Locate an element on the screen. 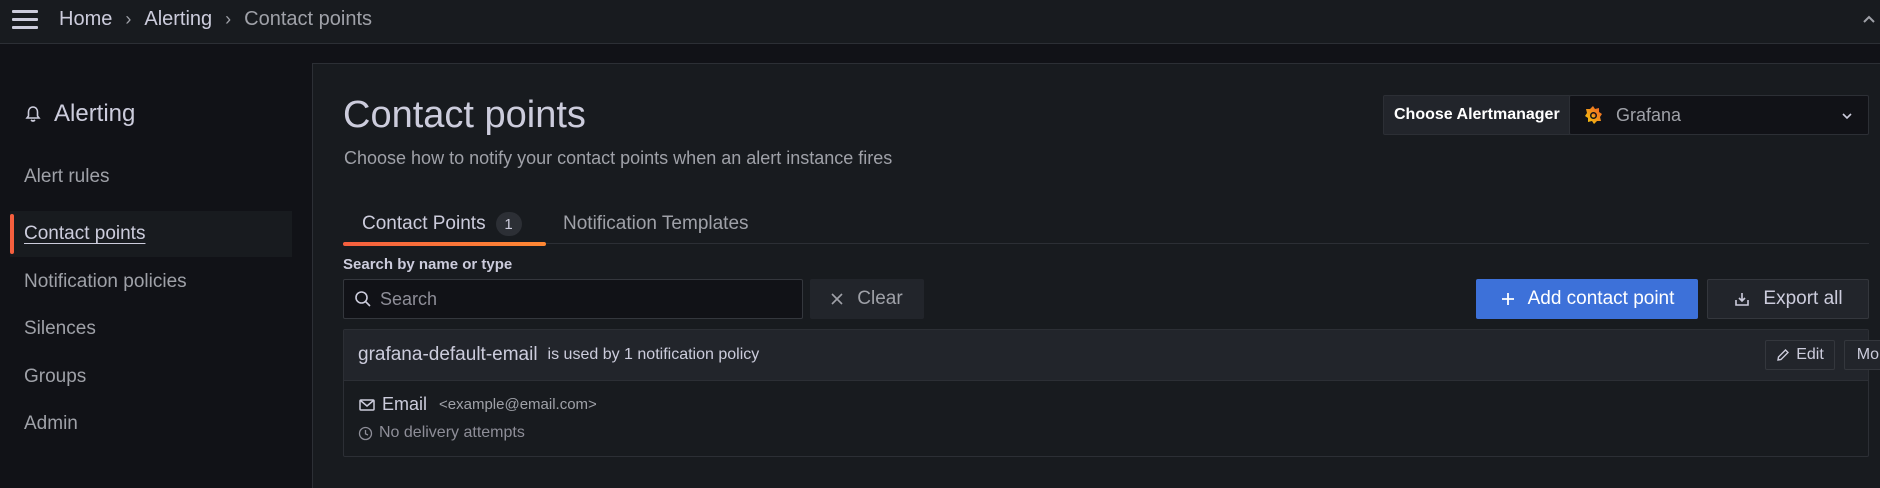  sidebar-item-silences: Silences is located at coordinates (151, 329).